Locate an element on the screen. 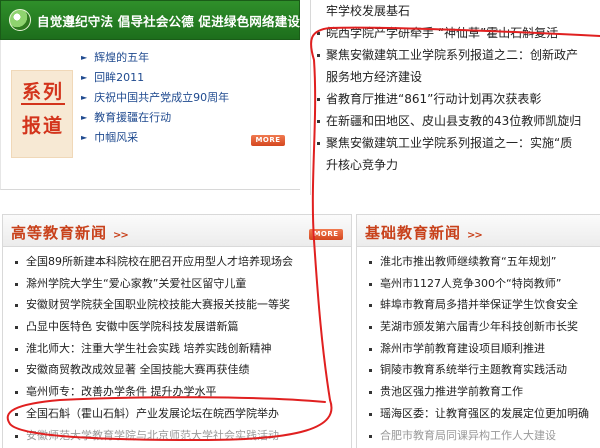 This screenshot has width=600, height=448. column-divider is located at coordinates (310, 97).